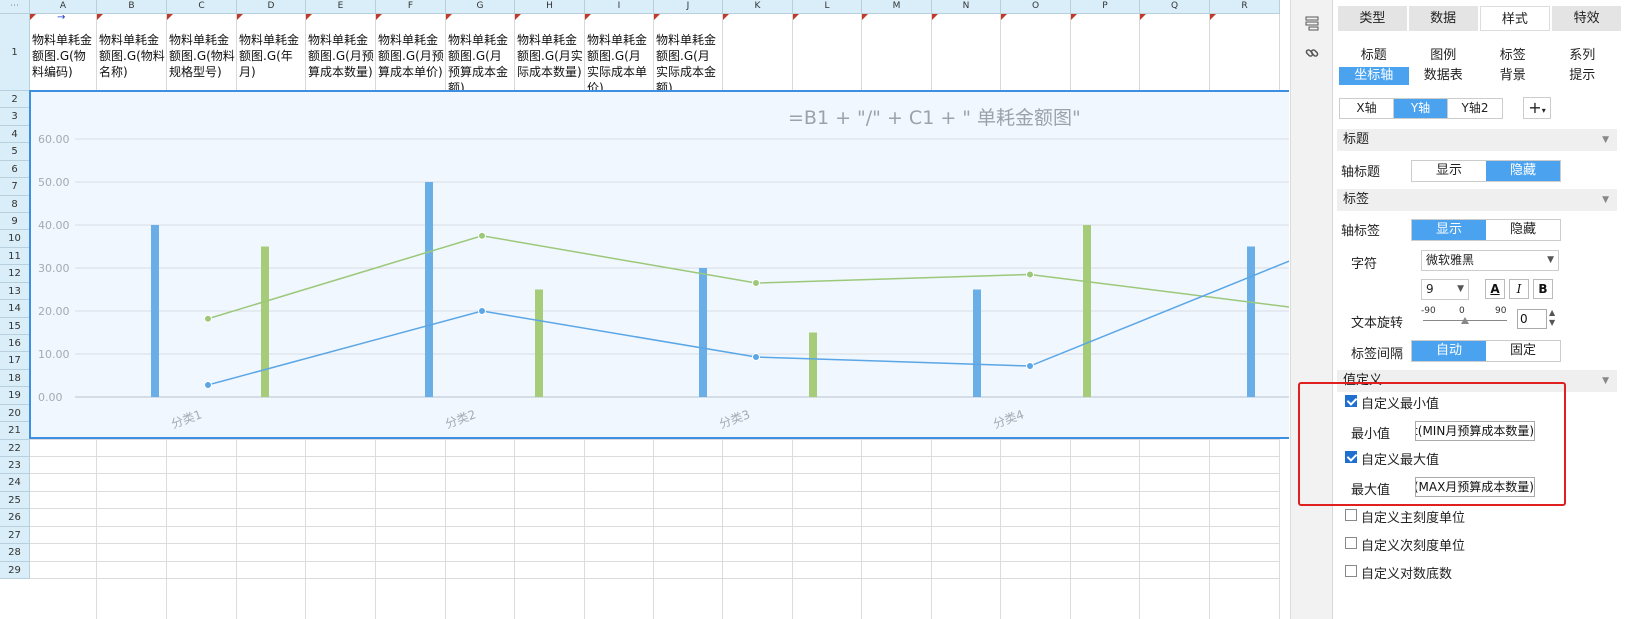 The image size is (1625, 619). What do you see at coordinates (897, 7) in the screenshot?
I see `column-header-m: M` at bounding box center [897, 7].